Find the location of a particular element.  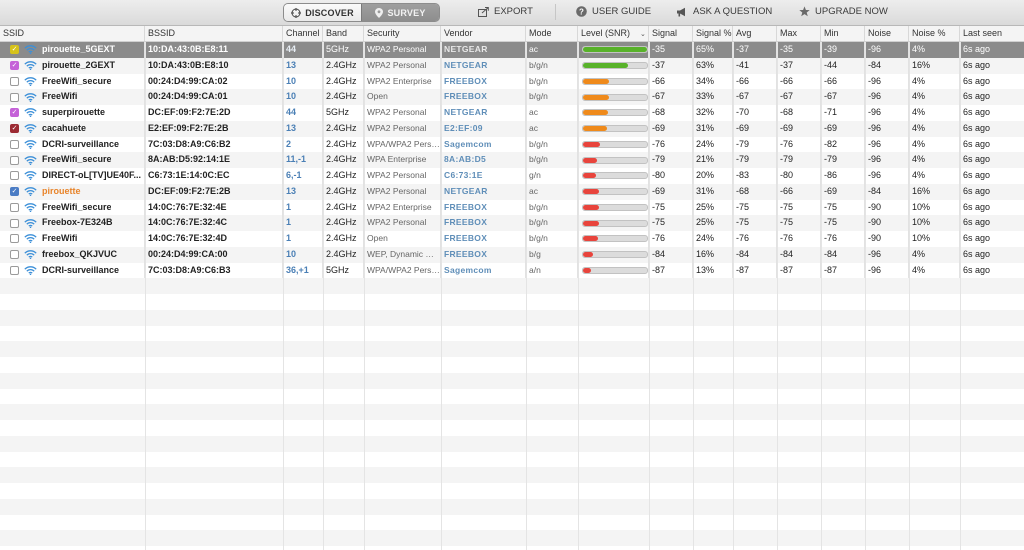

signal-pct-cell: 24% is located at coordinates (713, 144).